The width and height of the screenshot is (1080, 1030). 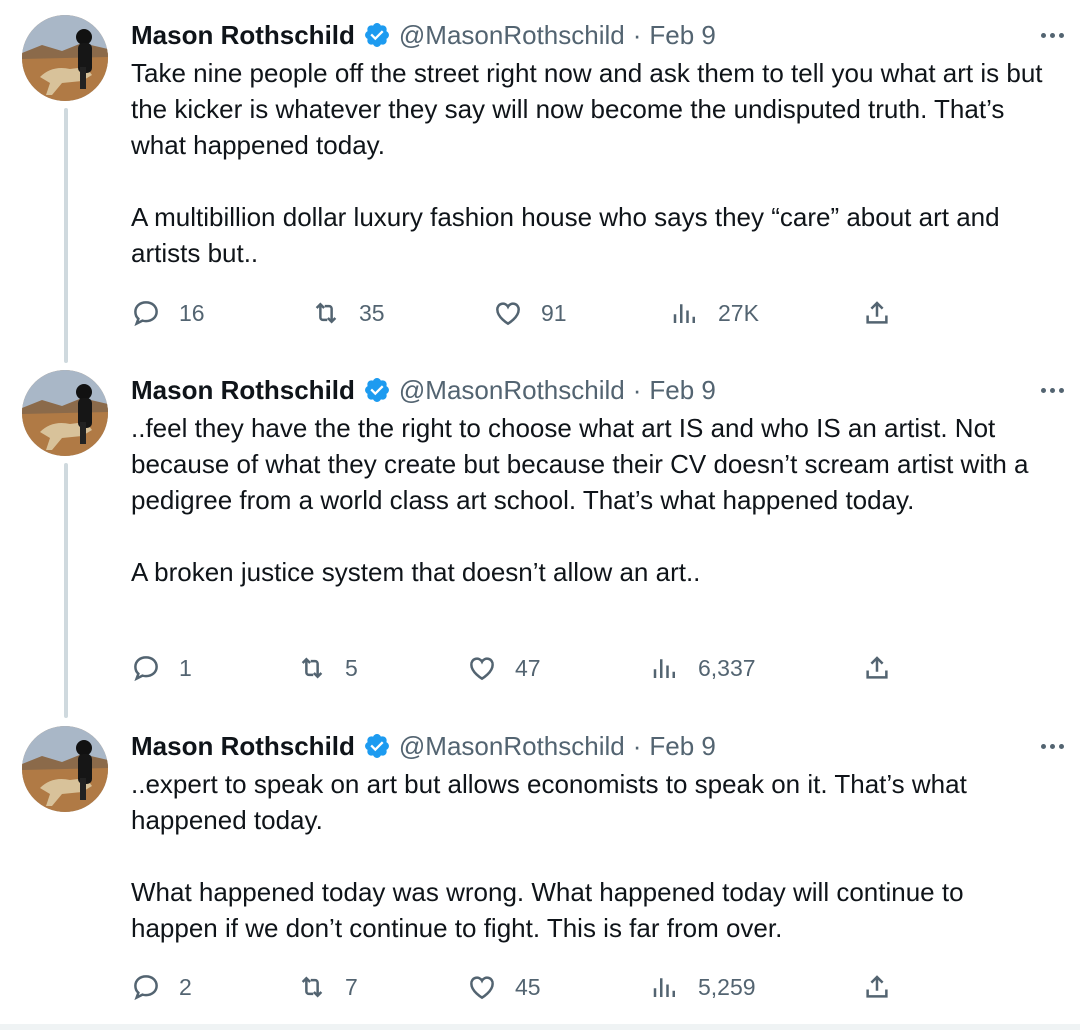 What do you see at coordinates (738, 312) in the screenshot?
I see `views-count: 27K` at bounding box center [738, 312].